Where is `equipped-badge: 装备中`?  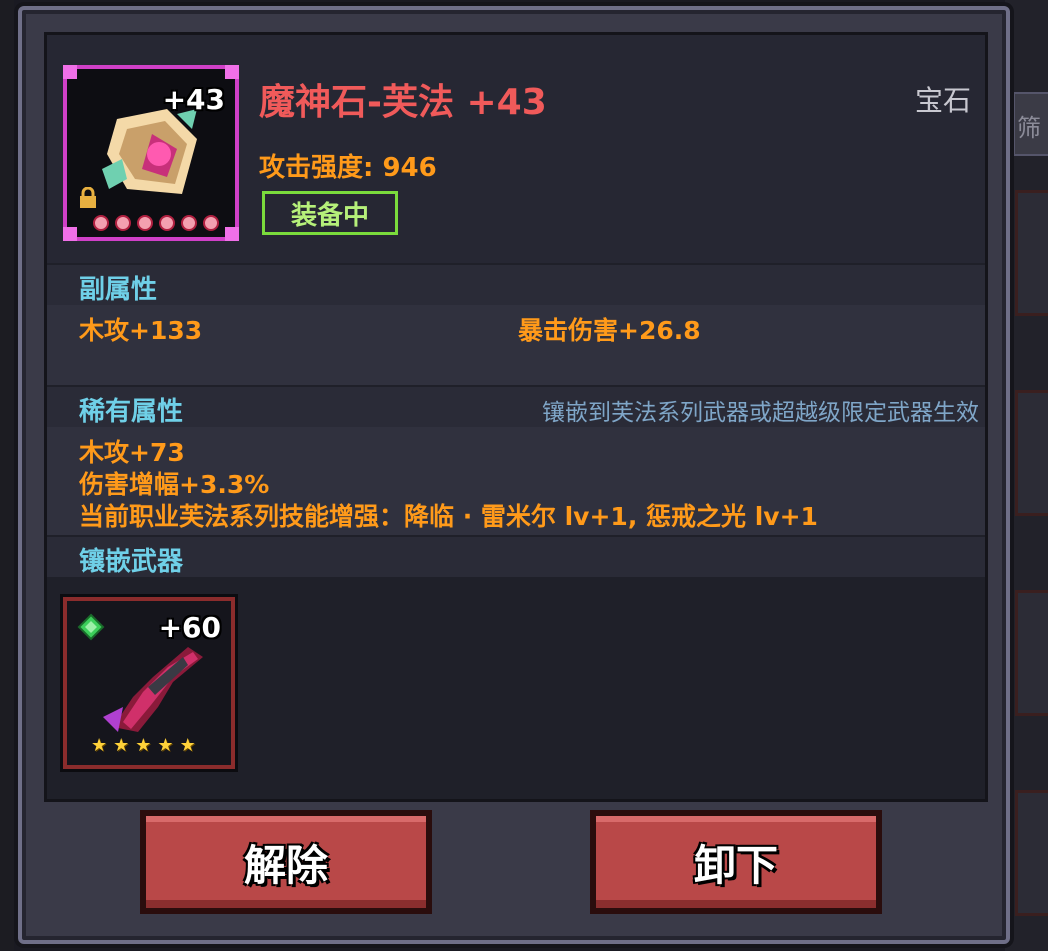
equipped-badge: 装备中 is located at coordinates (330, 213).